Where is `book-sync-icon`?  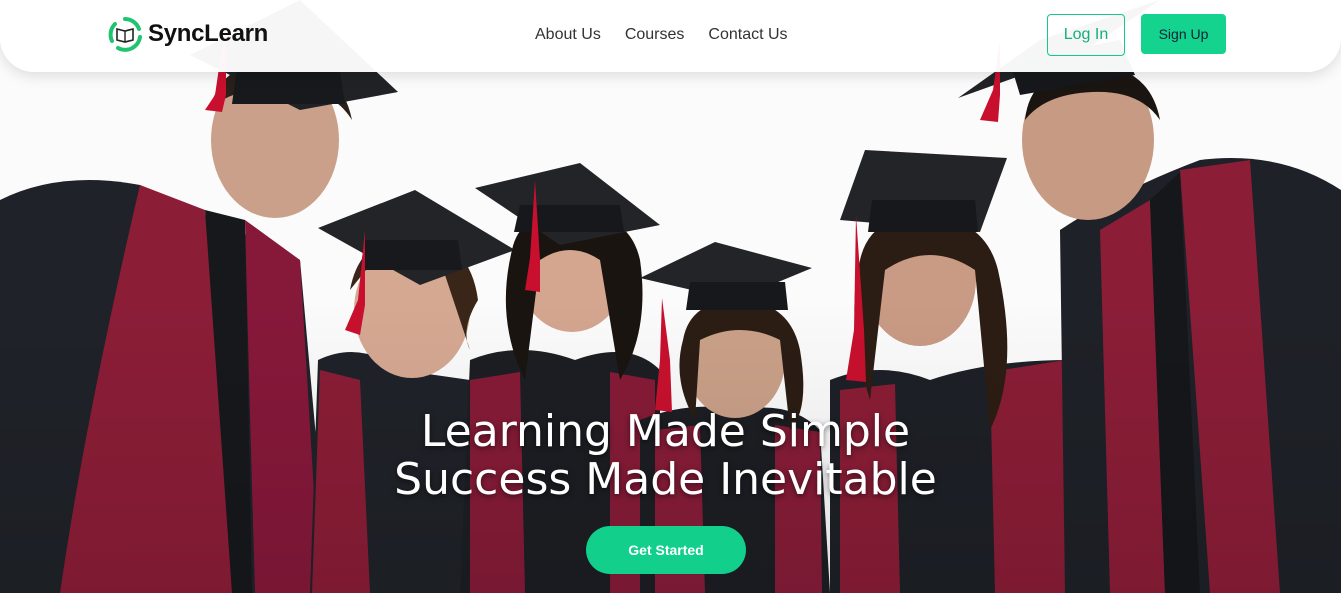
book-sync-icon is located at coordinates (125, 34).